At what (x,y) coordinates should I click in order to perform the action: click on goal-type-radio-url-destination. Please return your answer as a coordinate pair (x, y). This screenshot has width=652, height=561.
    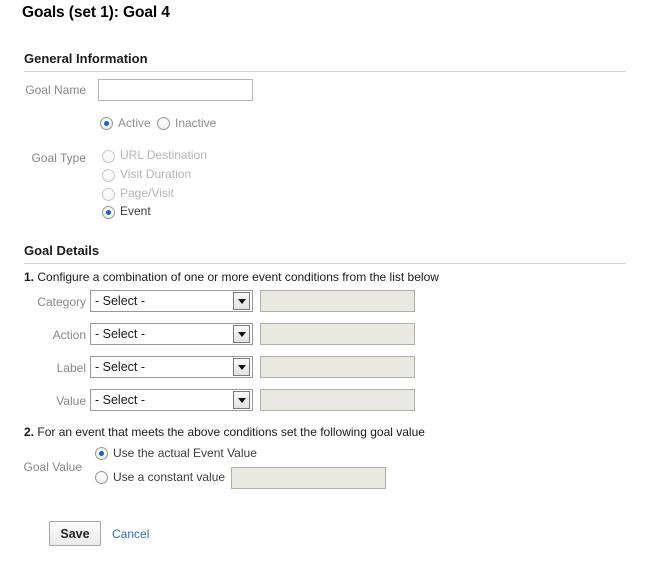
    Looking at the image, I should click on (108, 156).